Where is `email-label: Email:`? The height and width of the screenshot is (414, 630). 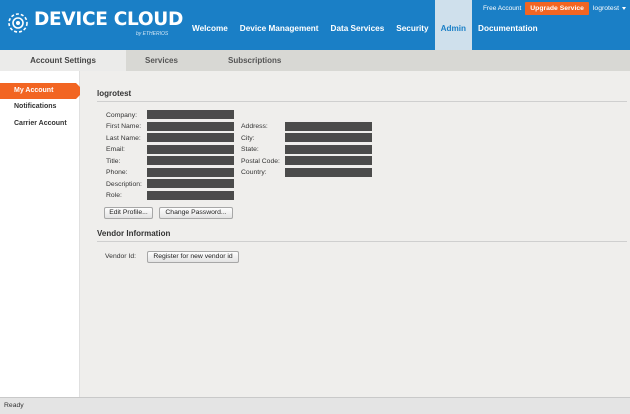
email-label: Email: is located at coordinates (115, 149).